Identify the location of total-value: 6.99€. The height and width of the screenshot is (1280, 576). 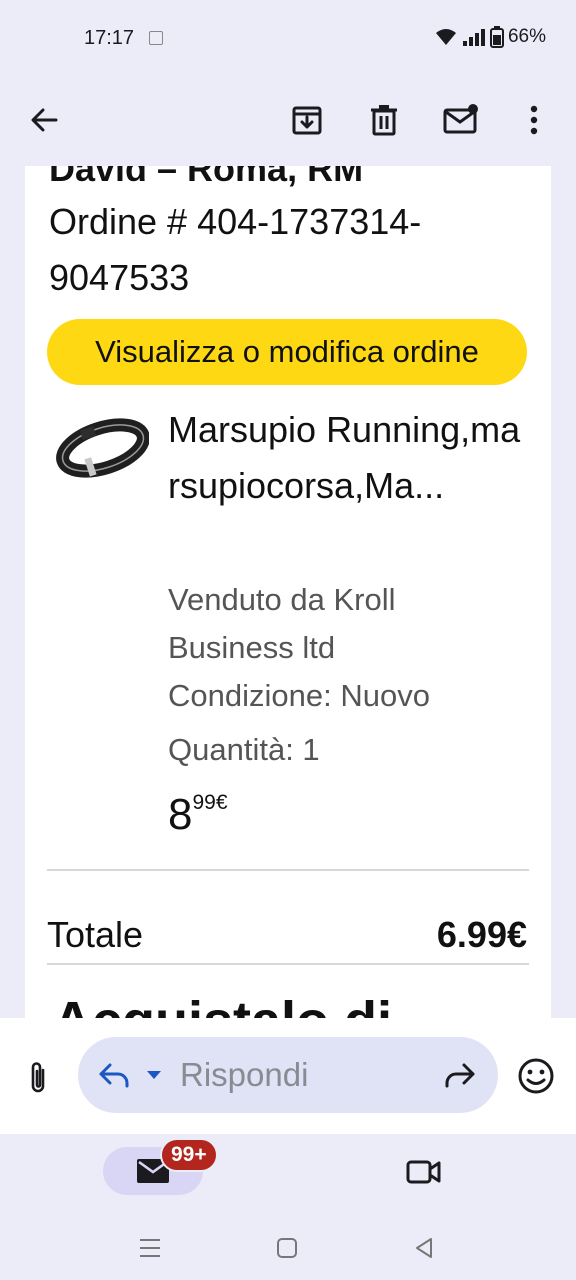
(481, 934).